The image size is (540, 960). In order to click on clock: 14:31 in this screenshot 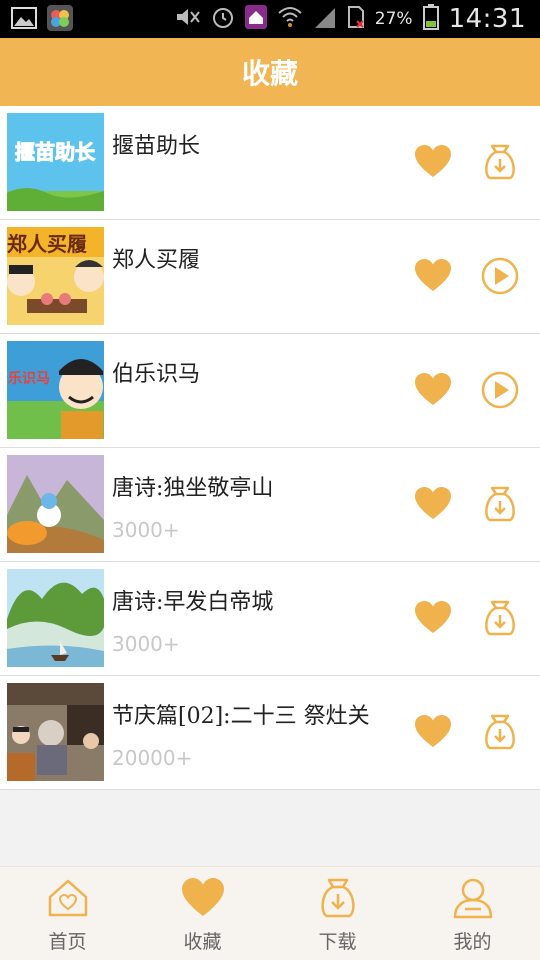, I will do `click(487, 19)`.